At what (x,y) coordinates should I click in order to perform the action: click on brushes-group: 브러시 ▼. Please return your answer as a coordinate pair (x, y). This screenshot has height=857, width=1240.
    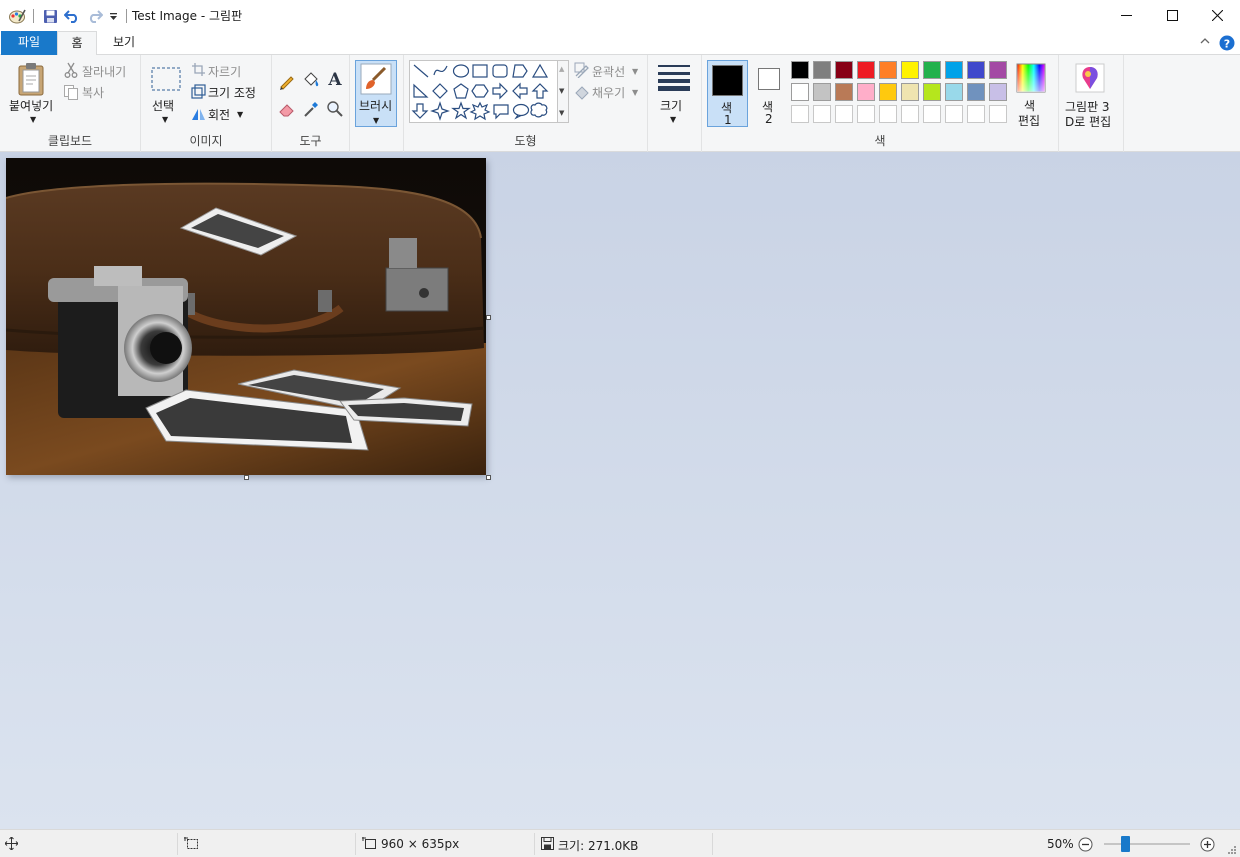
    Looking at the image, I should click on (377, 103).